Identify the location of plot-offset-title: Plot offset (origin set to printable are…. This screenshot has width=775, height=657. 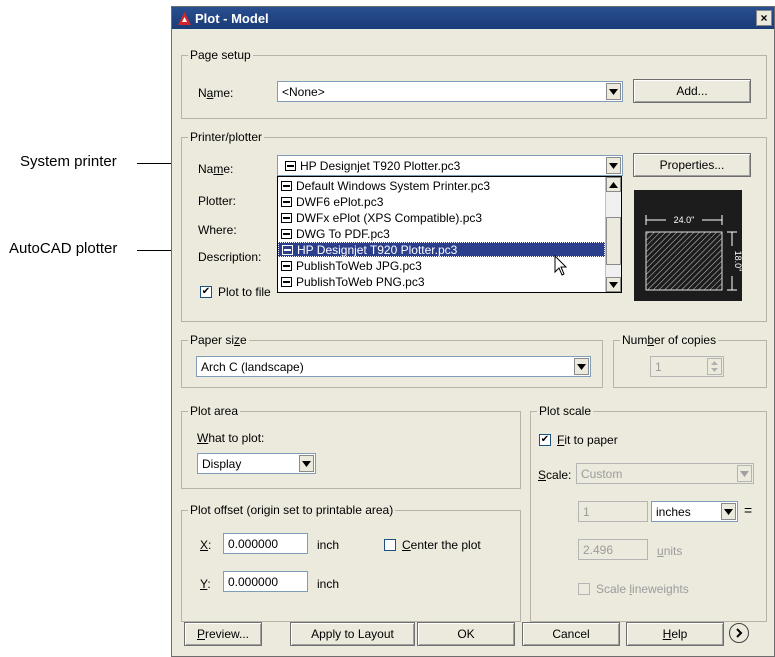
(292, 510).